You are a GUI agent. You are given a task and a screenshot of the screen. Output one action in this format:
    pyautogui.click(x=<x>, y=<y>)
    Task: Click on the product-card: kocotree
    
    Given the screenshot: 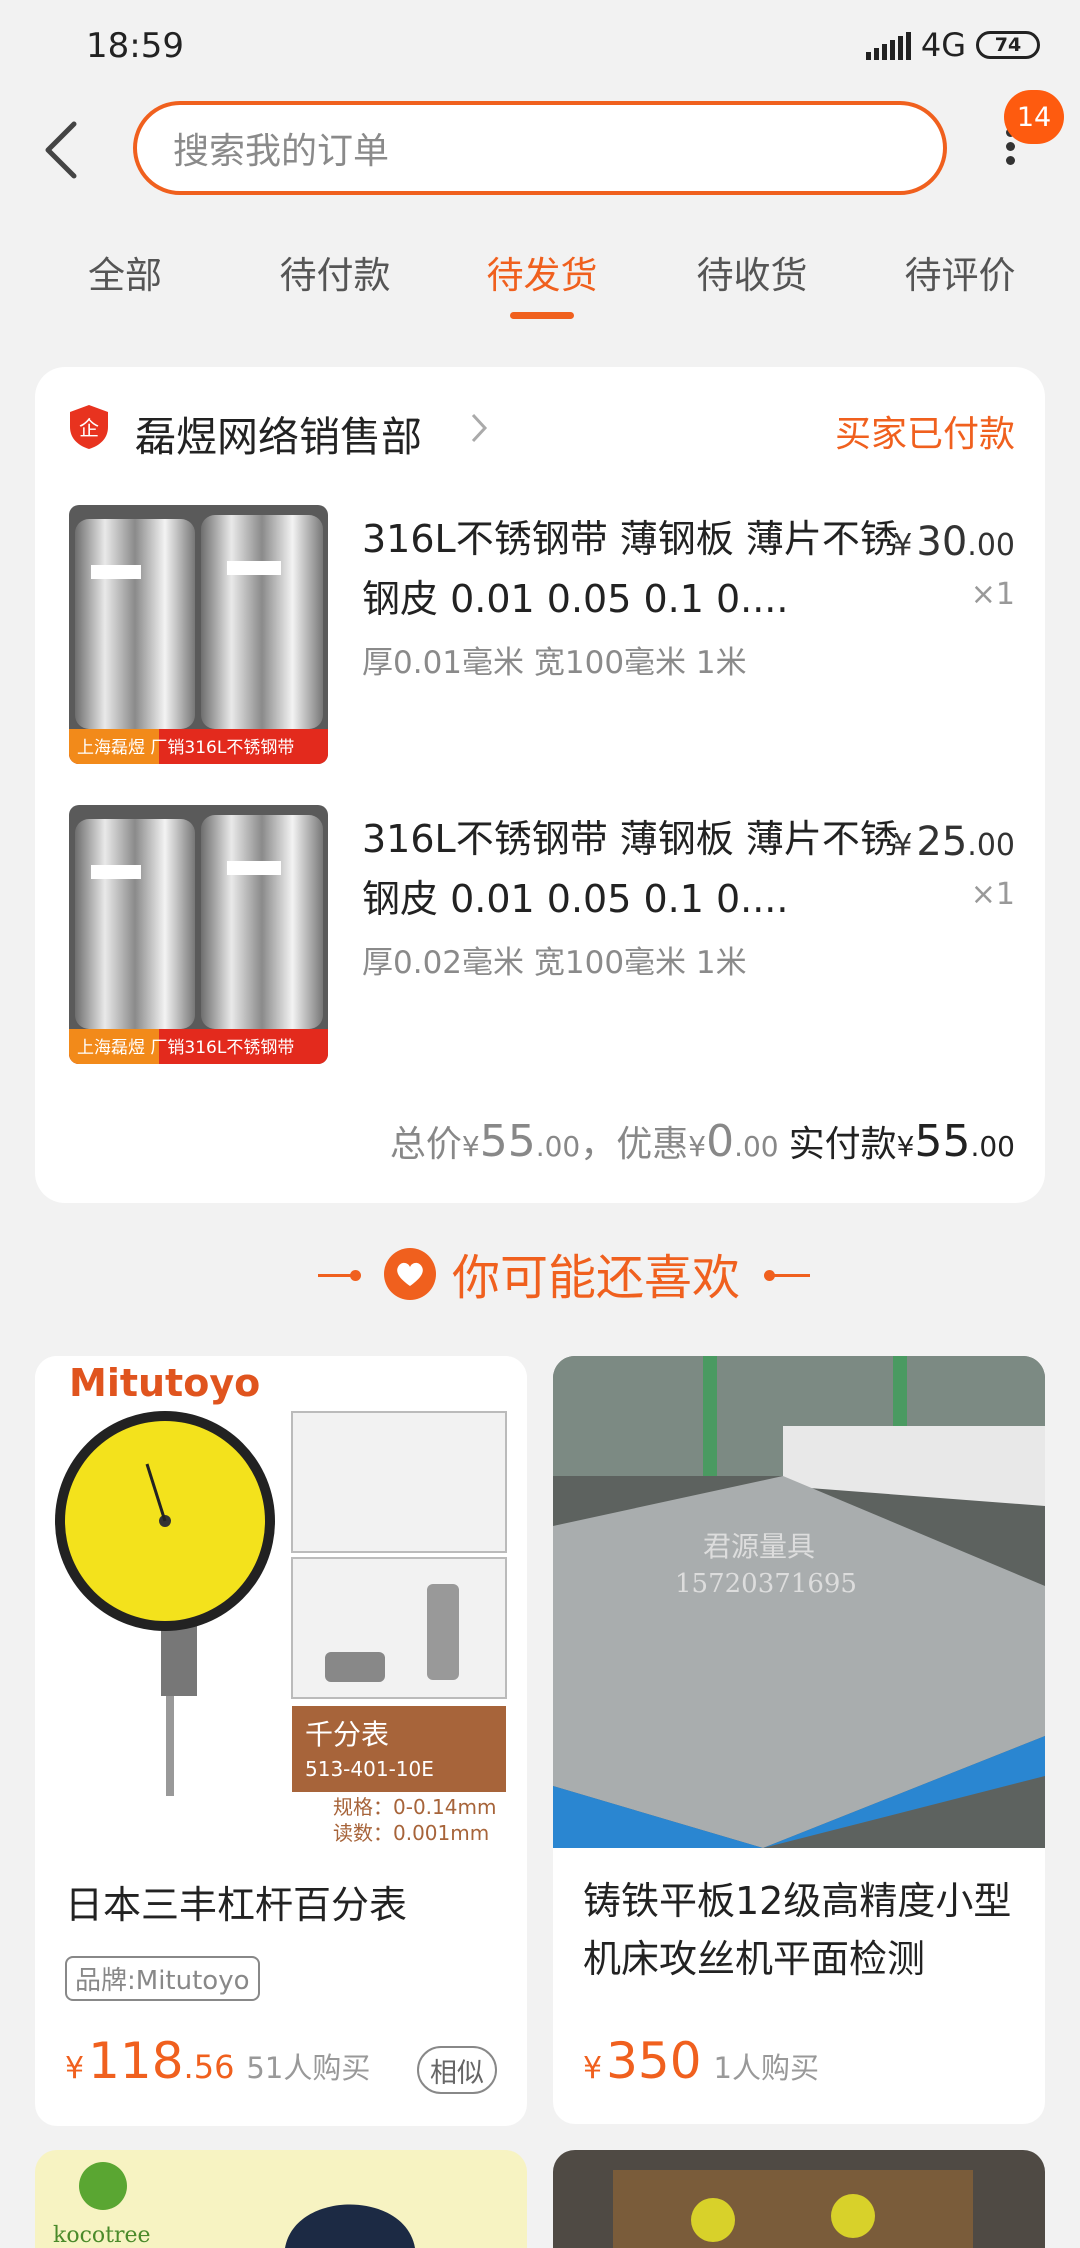 What is the action you would take?
    pyautogui.click(x=281, y=2199)
    